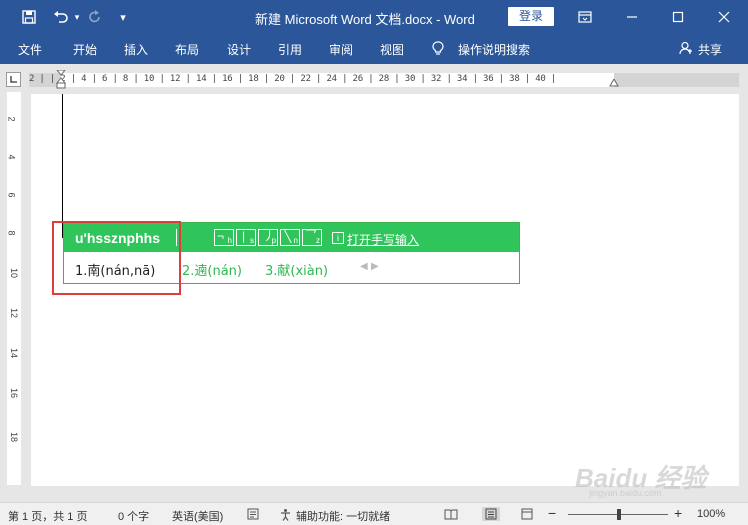  I want to click on read-mode-icon, so click(451, 514).